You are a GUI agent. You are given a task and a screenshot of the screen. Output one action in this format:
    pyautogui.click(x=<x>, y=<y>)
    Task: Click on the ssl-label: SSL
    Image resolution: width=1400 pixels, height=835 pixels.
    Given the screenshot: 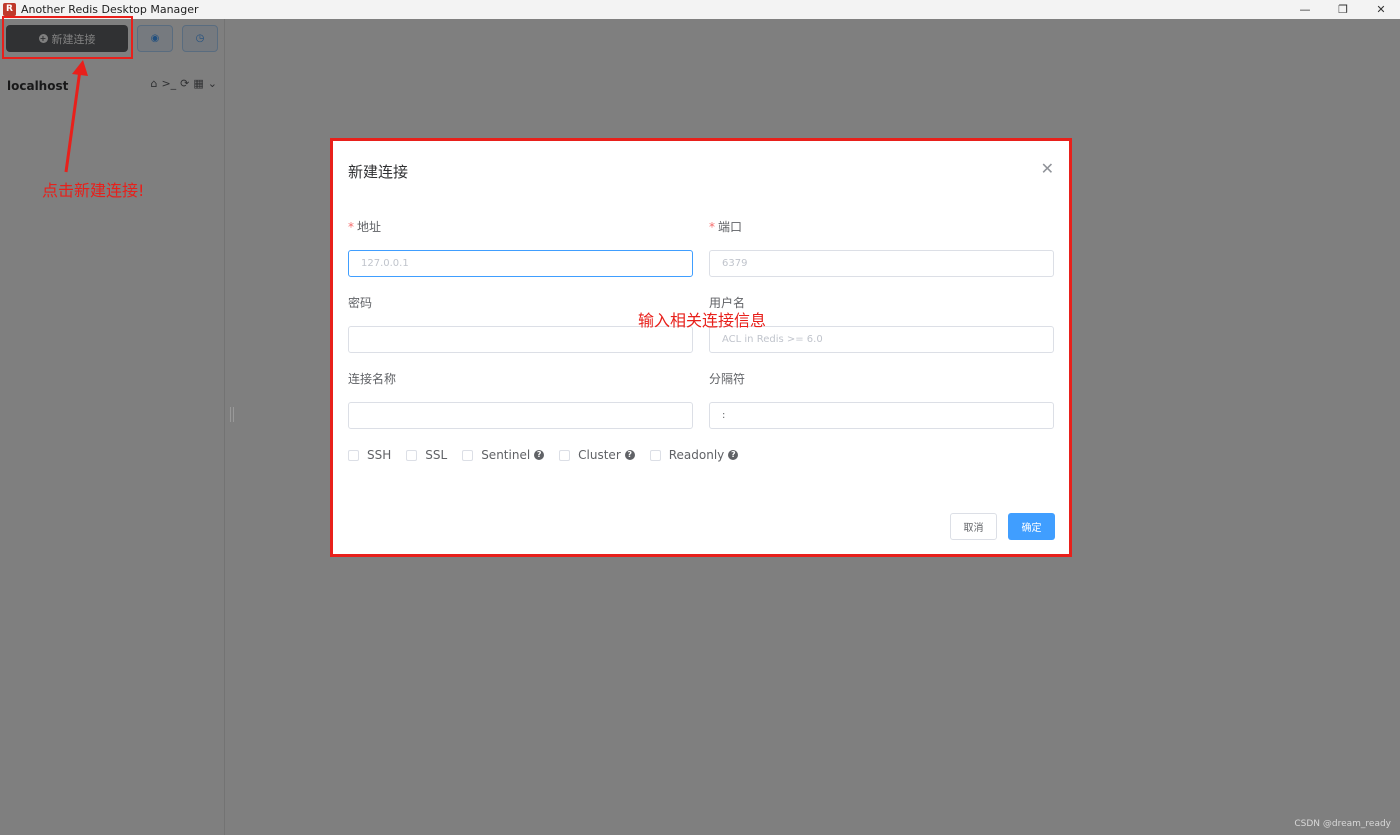 What is the action you would take?
    pyautogui.click(x=436, y=455)
    